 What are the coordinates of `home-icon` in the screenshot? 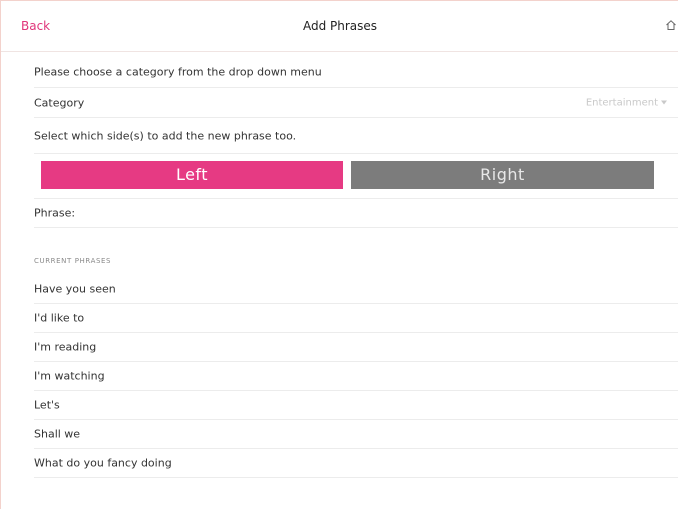 It's located at (671, 25).